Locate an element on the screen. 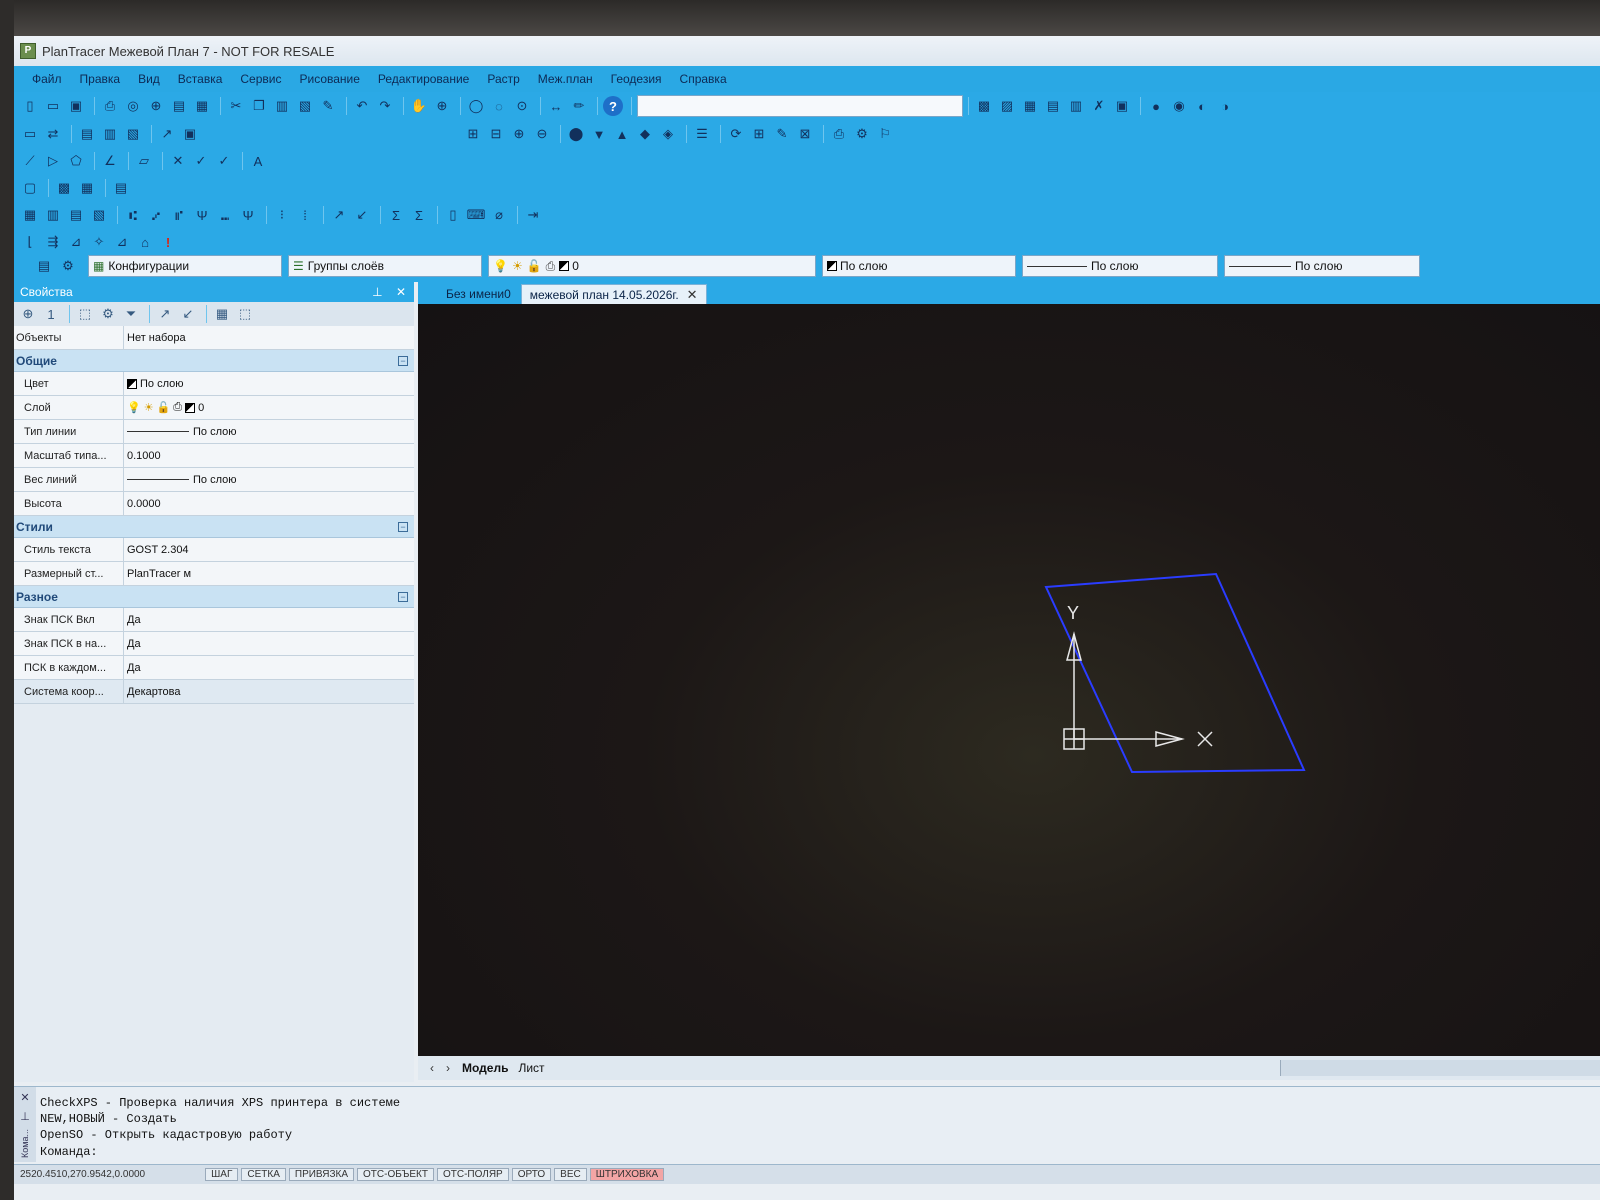 This screenshot has width=1600, height=1200. next-tab-icon: › is located at coordinates (448, 1068).